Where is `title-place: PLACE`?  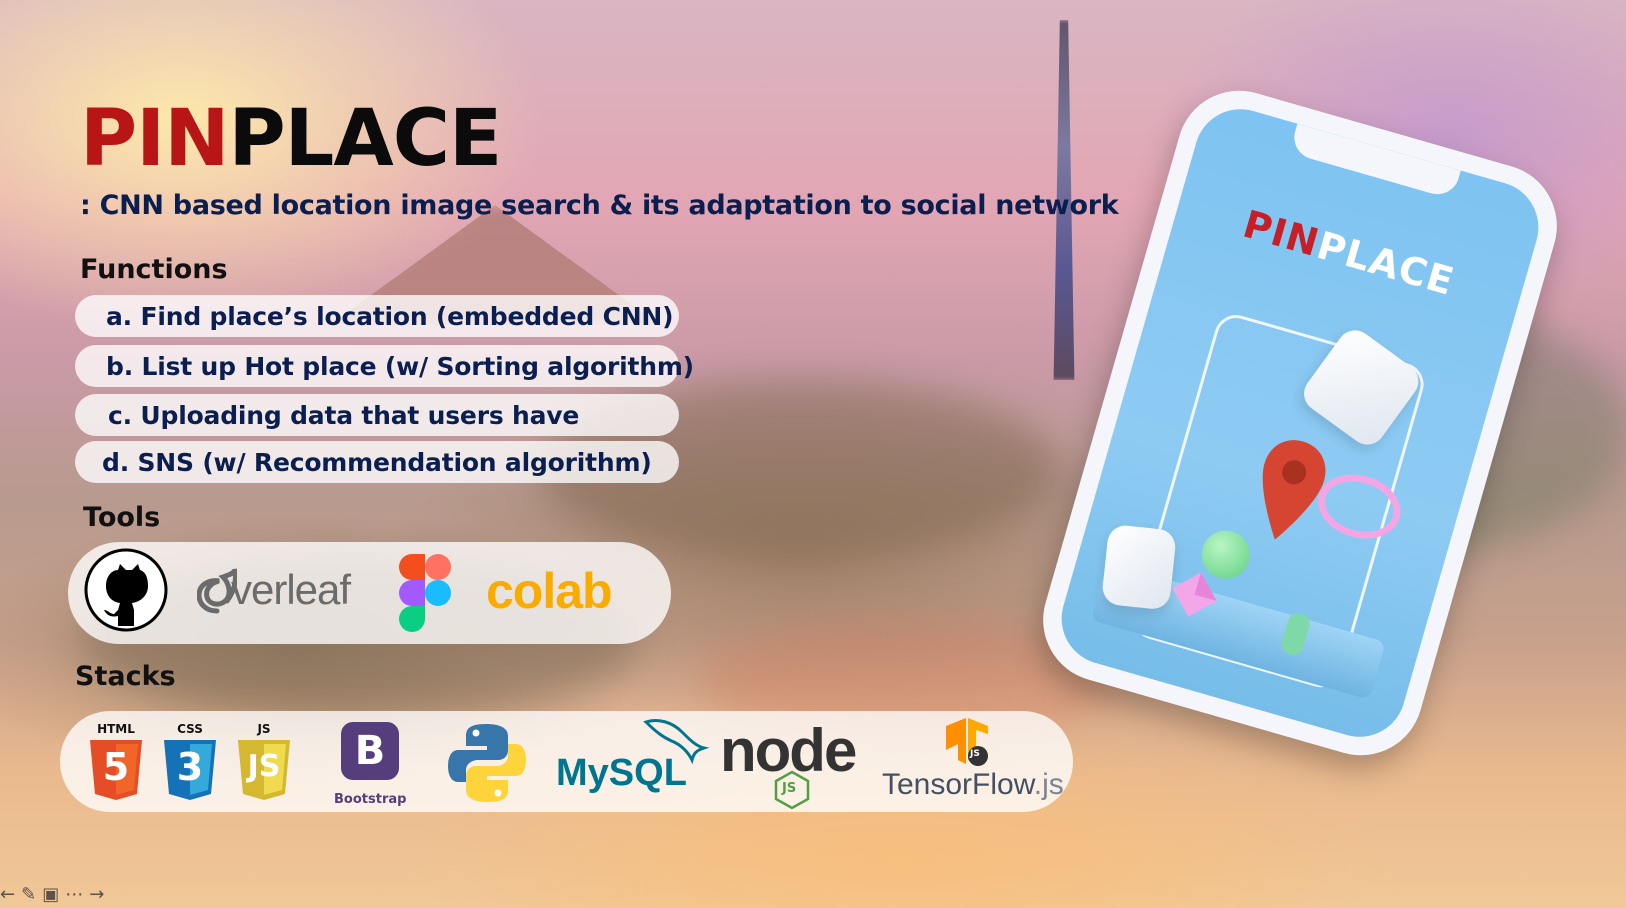 title-place: PLACE is located at coordinates (365, 139).